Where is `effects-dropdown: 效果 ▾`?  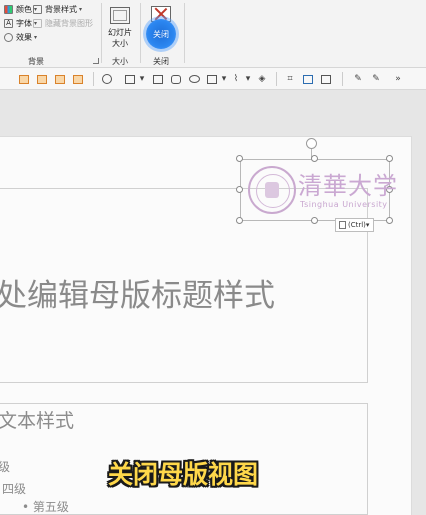 effects-dropdown: 效果 ▾ is located at coordinates (20, 37).